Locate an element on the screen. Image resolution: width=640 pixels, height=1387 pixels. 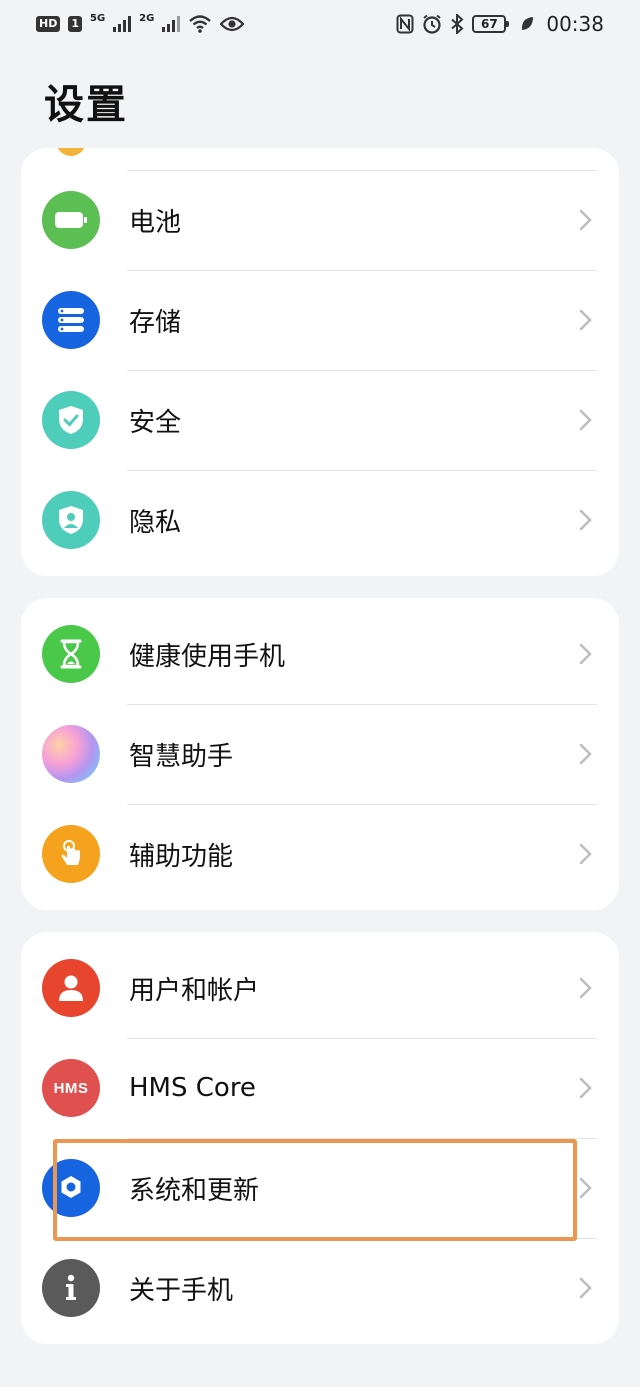
bluetooth-icon is located at coordinates (457, 24).